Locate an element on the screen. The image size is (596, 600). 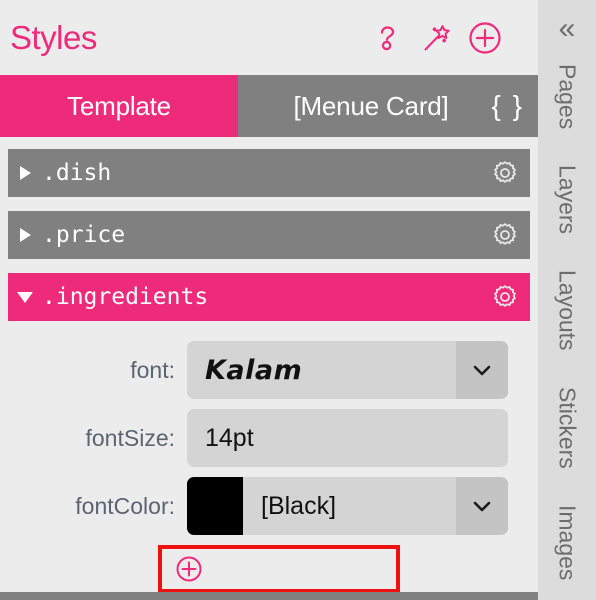
style-row-price-label: .price is located at coordinates (84, 235).